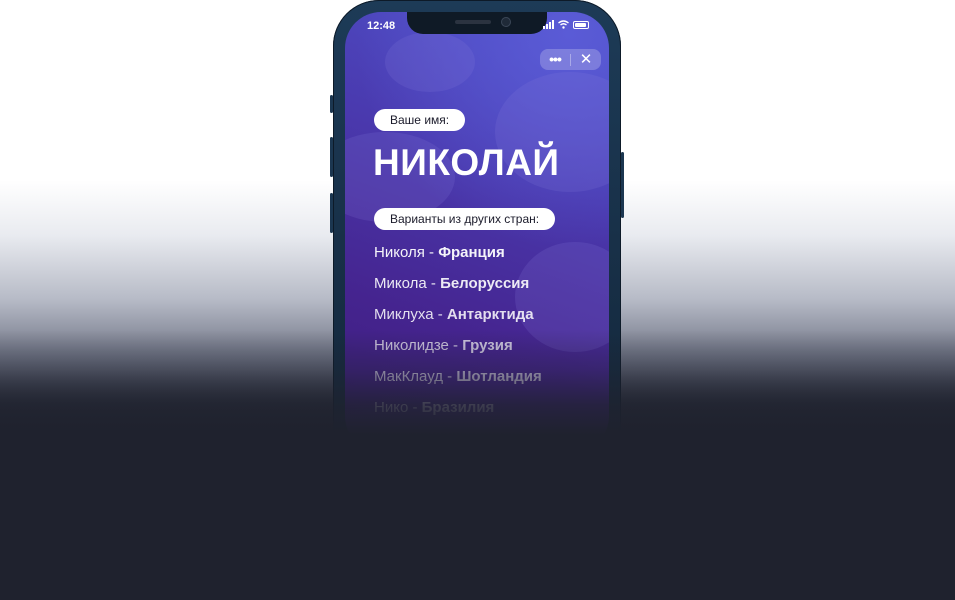 The image size is (955, 600). Describe the element at coordinates (331, 213) in the screenshot. I see `phone-volume-down` at that location.